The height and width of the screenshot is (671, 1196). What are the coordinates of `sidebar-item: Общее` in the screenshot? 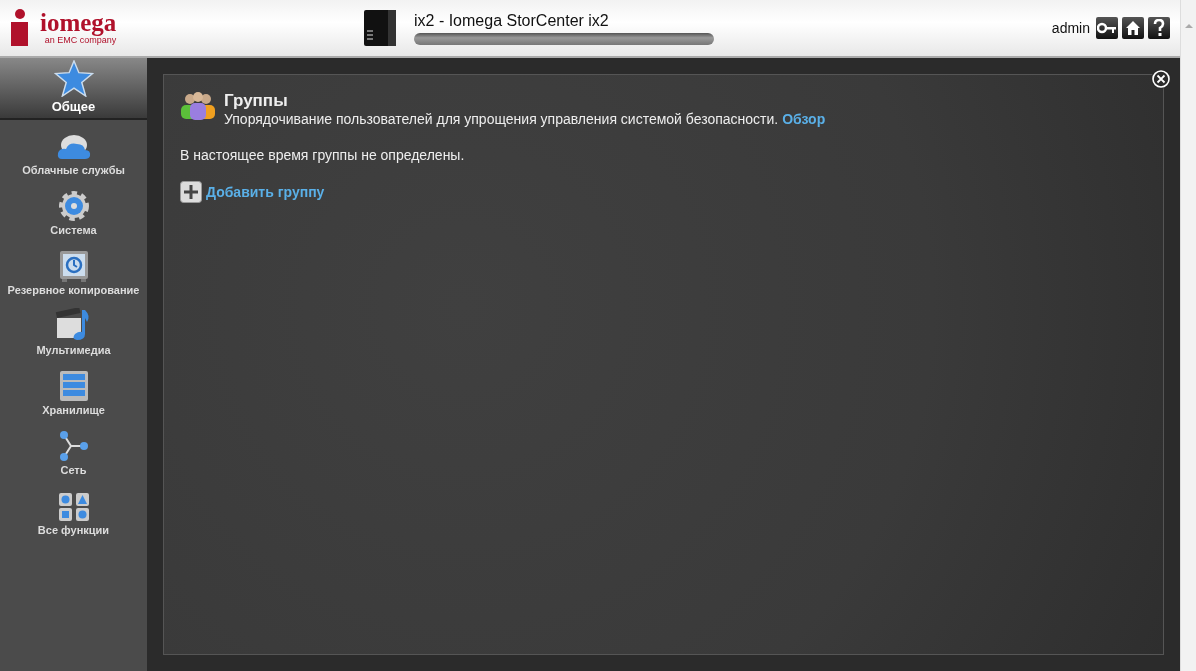 It's located at (73, 89).